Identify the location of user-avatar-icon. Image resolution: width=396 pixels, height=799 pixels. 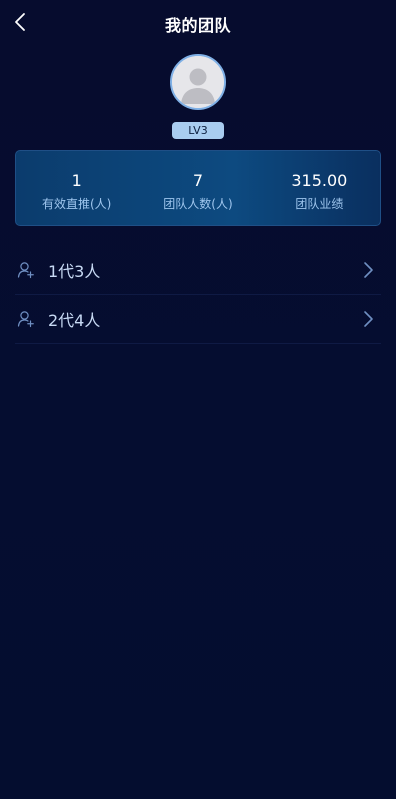
(198, 82).